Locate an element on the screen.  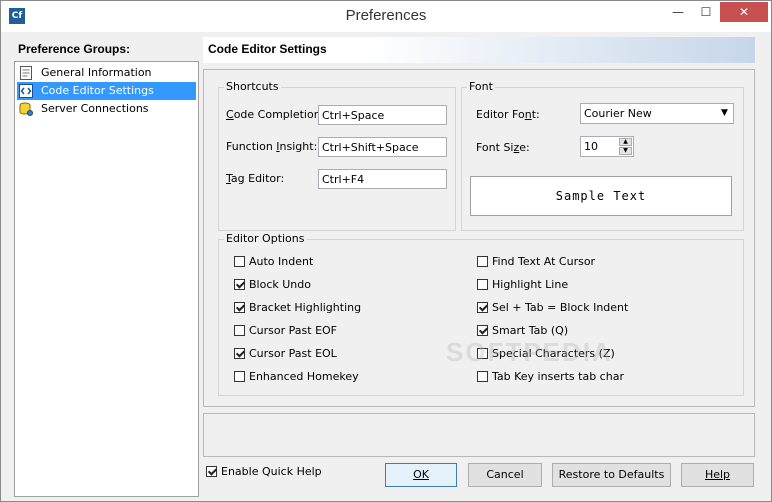
checkbox-label: Smart Tab (Q) is located at coordinates (530, 330).